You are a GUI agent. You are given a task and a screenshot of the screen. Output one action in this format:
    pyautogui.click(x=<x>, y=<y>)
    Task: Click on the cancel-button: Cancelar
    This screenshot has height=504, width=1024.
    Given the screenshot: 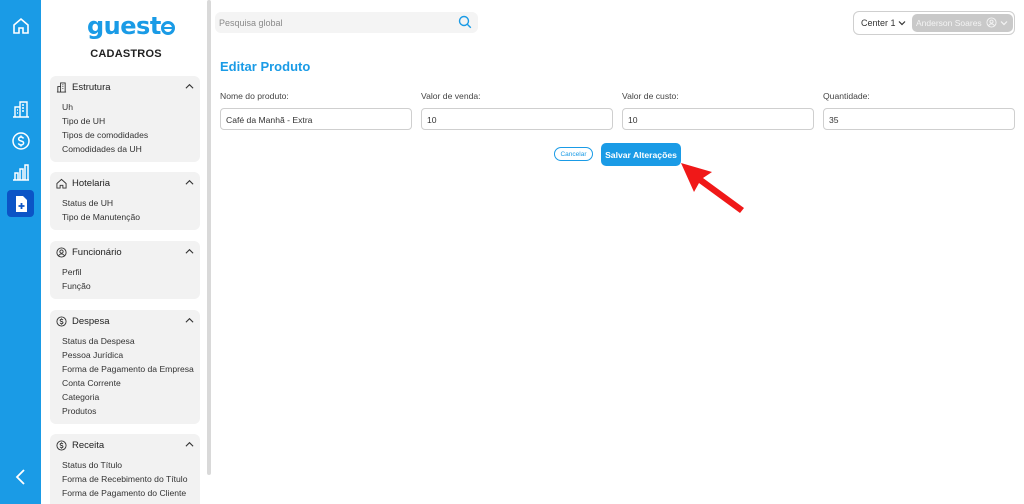 What is the action you would take?
    pyautogui.click(x=573, y=154)
    